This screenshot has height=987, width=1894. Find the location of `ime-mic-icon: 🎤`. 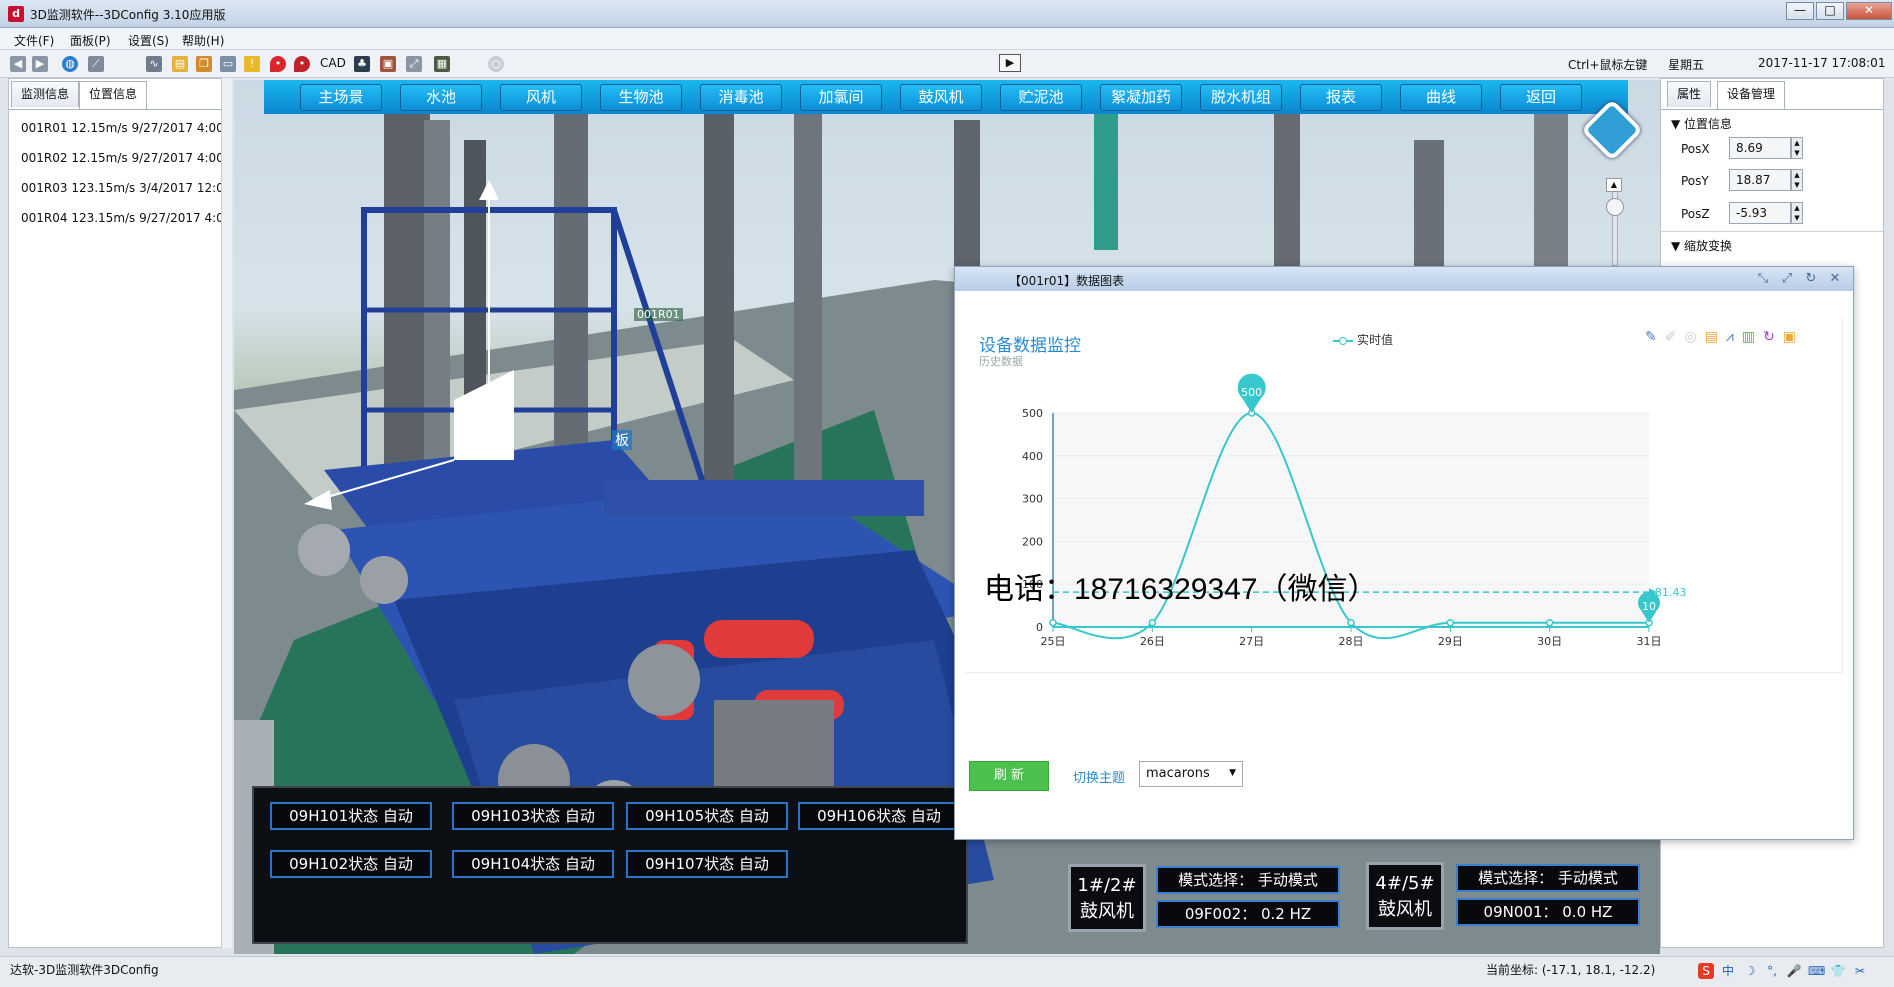

ime-mic-icon: 🎤 is located at coordinates (1794, 971).